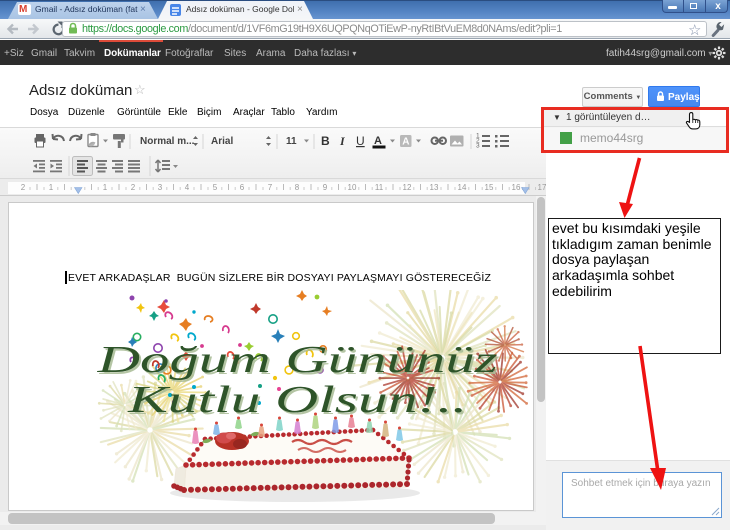 The image size is (730, 530). I want to click on svg-text: 15, so click(489, 187).